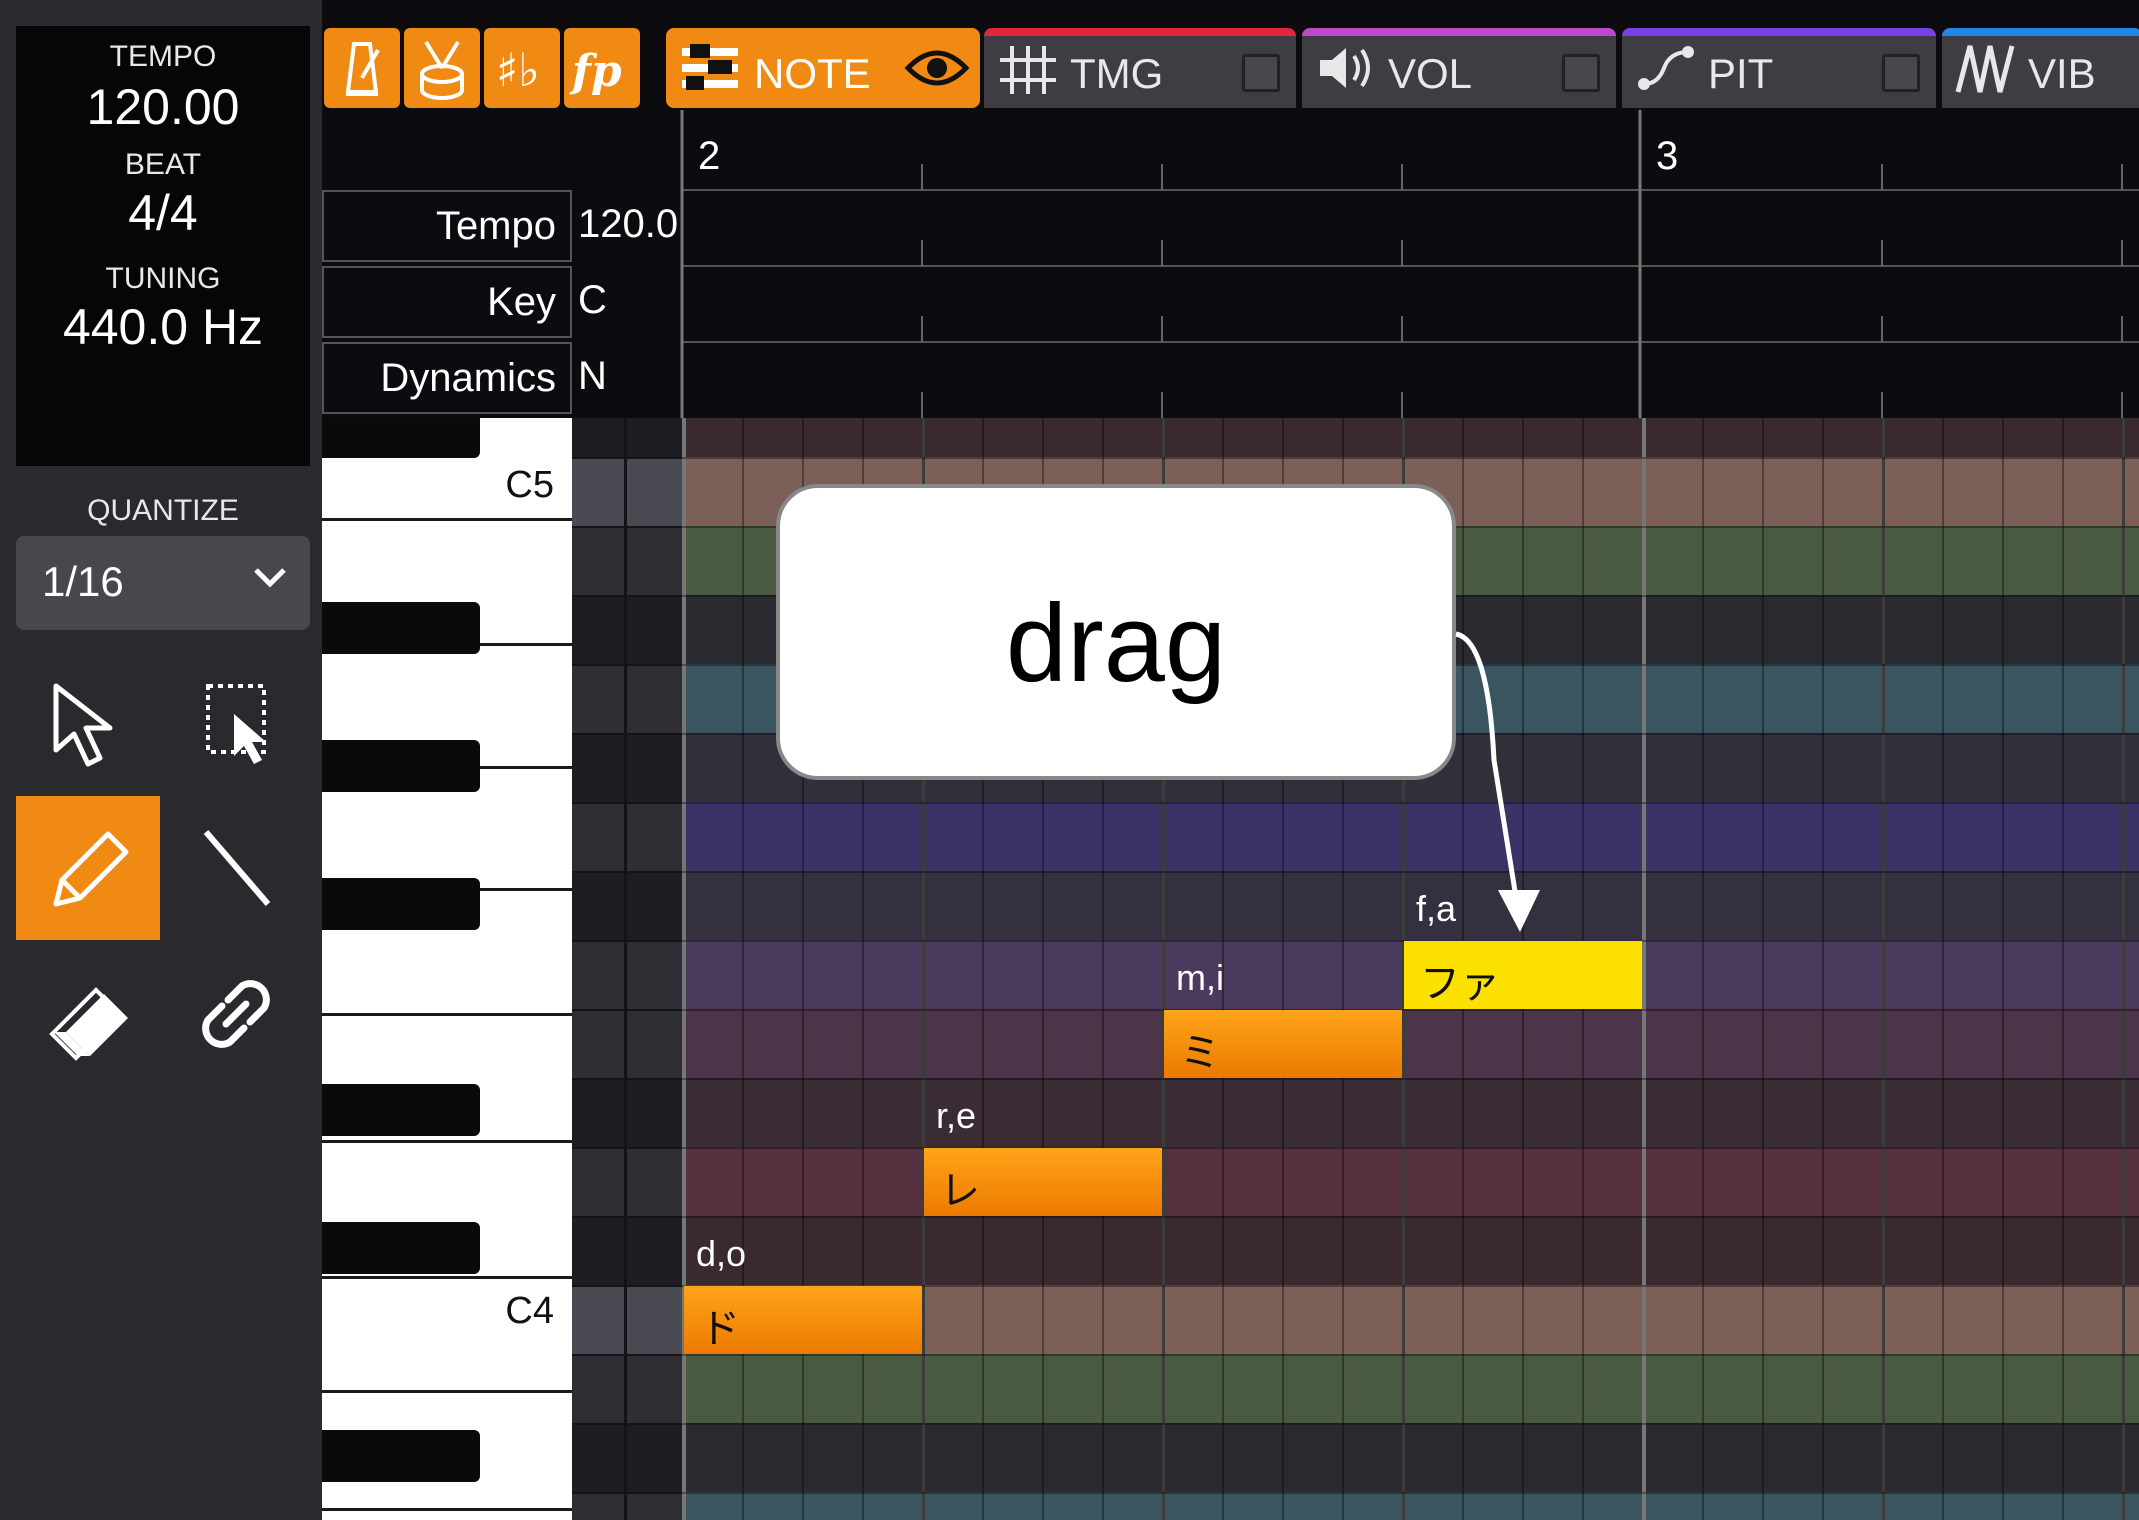  What do you see at coordinates (163, 583) in the screenshot?
I see `quantize-select: 1/16` at bounding box center [163, 583].